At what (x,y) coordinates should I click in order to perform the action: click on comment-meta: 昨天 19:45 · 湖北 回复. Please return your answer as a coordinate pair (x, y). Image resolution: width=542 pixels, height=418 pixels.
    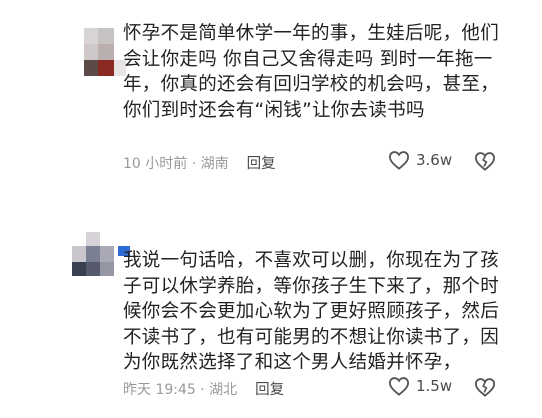
    Looking at the image, I should click on (203, 388).